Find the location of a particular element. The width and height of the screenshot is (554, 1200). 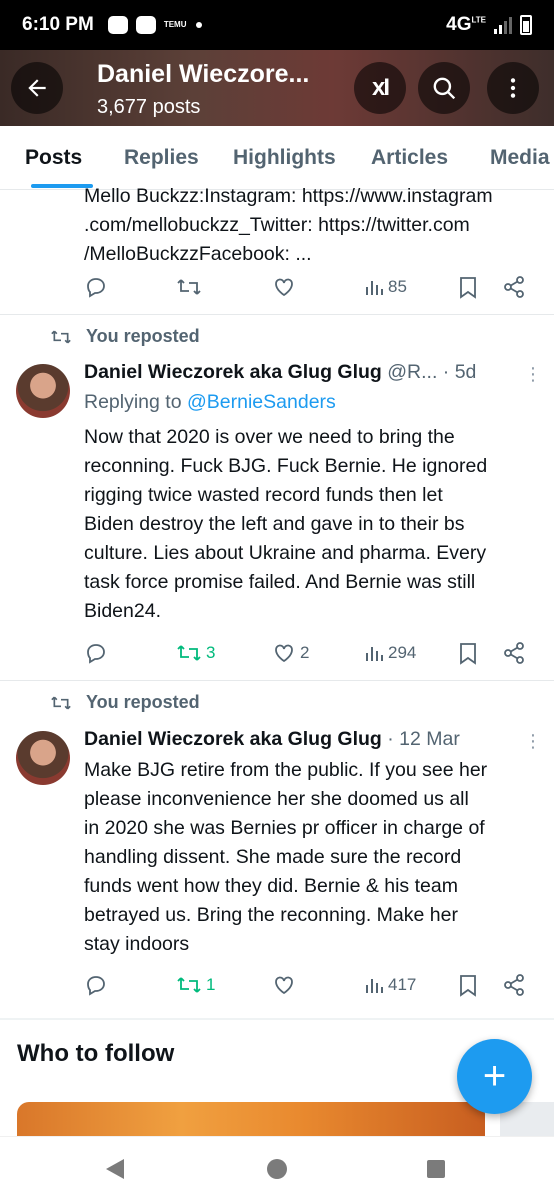

tweet-actions: 85 is located at coordinates (277, 287).